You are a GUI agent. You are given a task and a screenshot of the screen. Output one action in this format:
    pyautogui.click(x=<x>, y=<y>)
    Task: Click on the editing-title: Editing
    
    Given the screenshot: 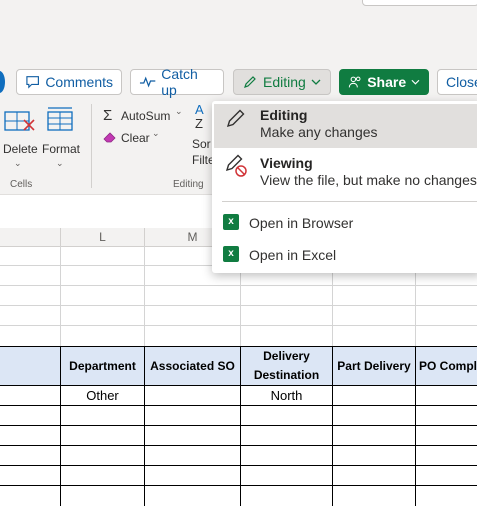 What is the action you would take?
    pyautogui.click(x=284, y=115)
    